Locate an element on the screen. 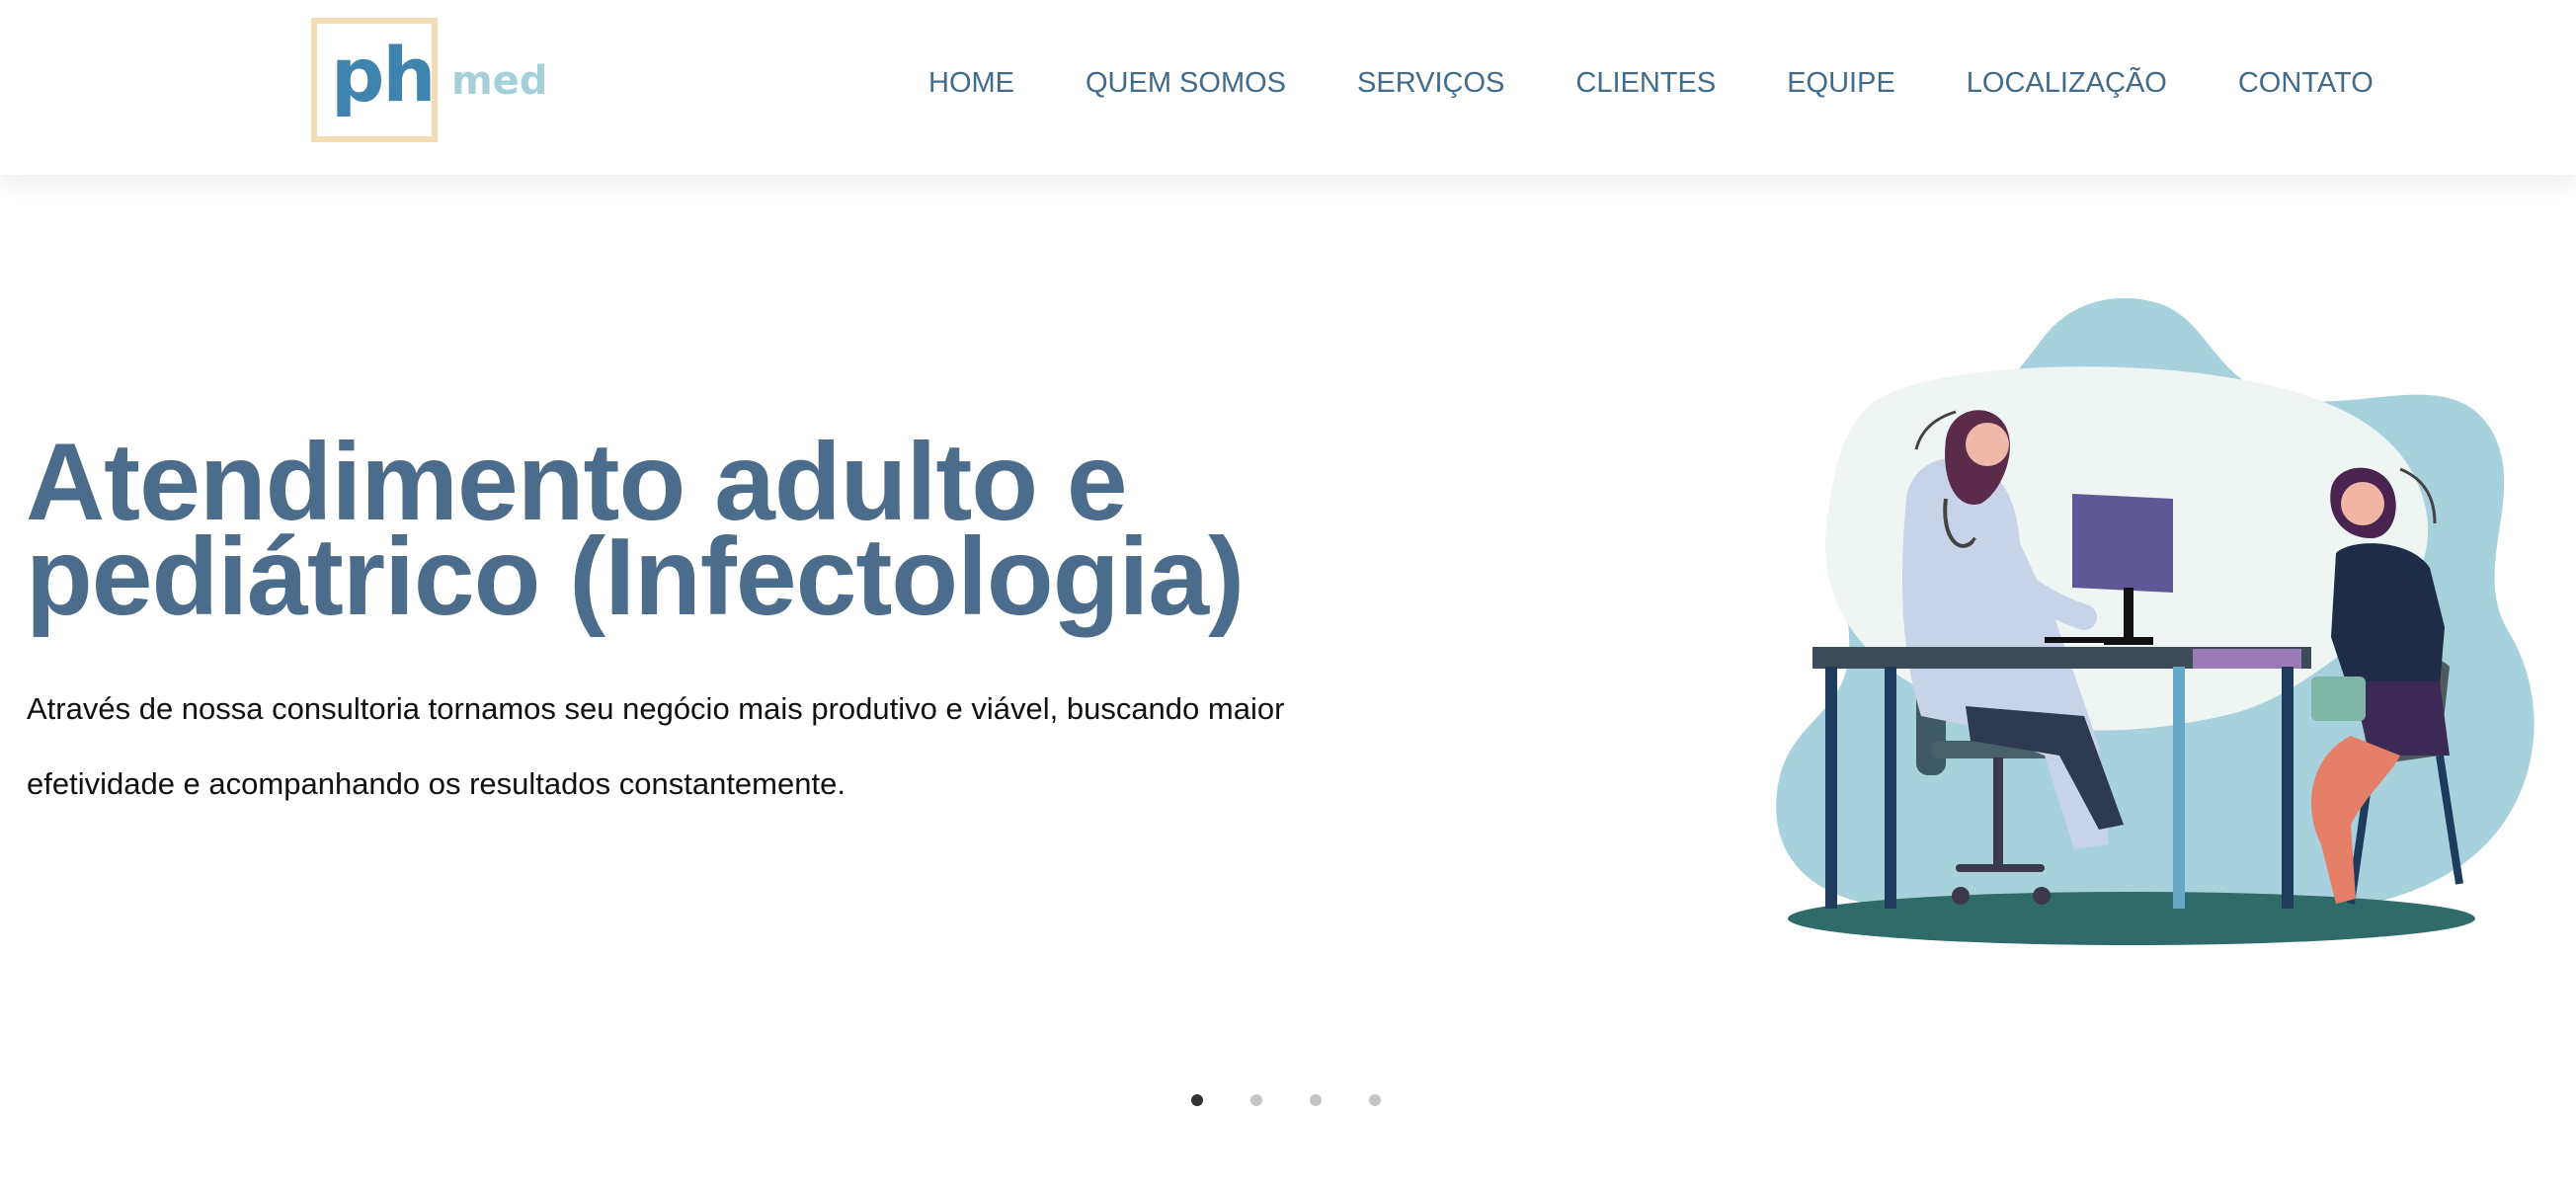  logo-box: ph is located at coordinates (374, 80).